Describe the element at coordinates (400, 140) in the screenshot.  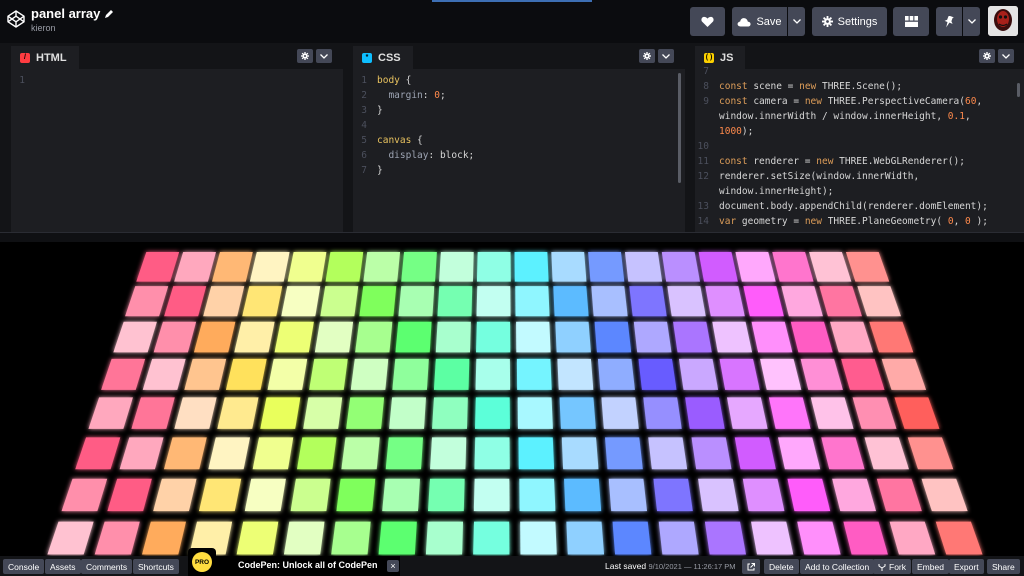
I see `code-text: canvas {` at that location.